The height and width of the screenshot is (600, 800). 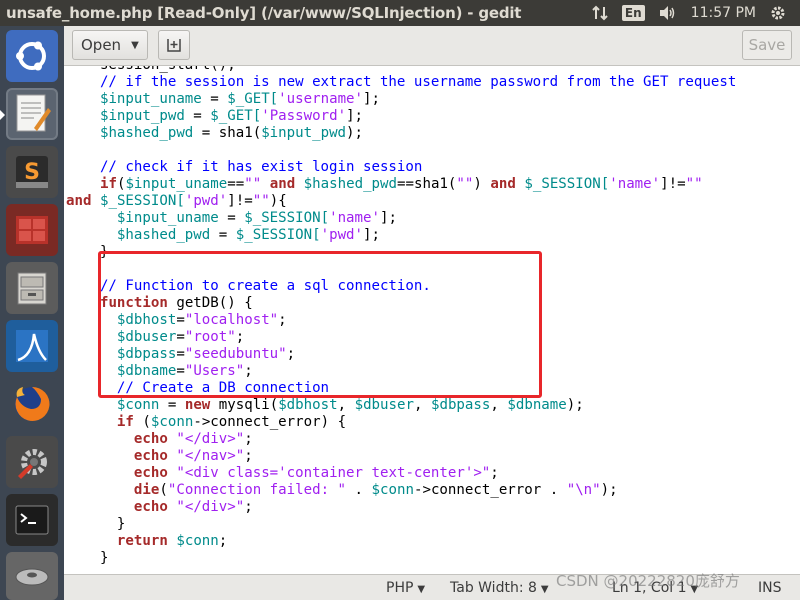 What do you see at coordinates (460, 405) in the screenshot?
I see `code-token: $dbpass` at bounding box center [460, 405].